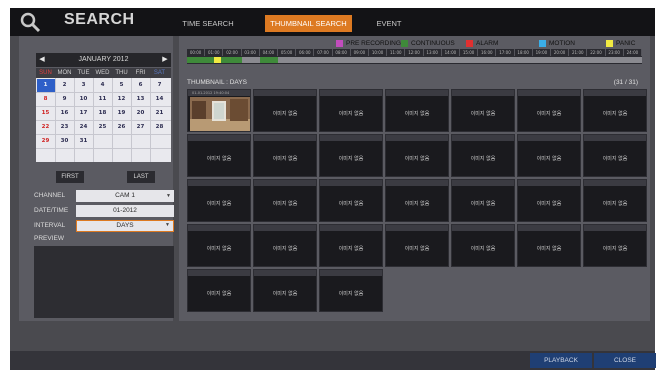  I want to click on prev-month-icon: ◀, so click(42, 60).